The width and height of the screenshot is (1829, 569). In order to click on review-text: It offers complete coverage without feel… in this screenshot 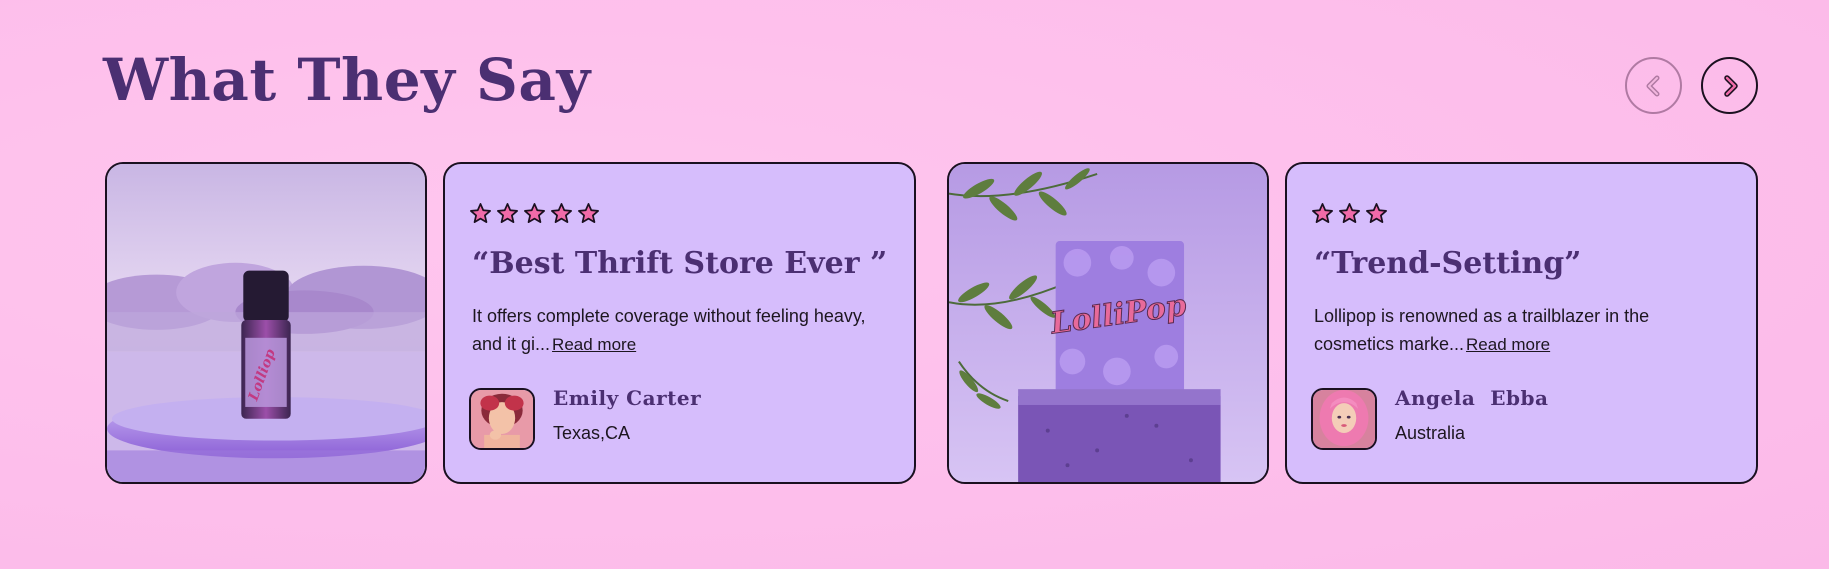, I will do `click(672, 330)`.